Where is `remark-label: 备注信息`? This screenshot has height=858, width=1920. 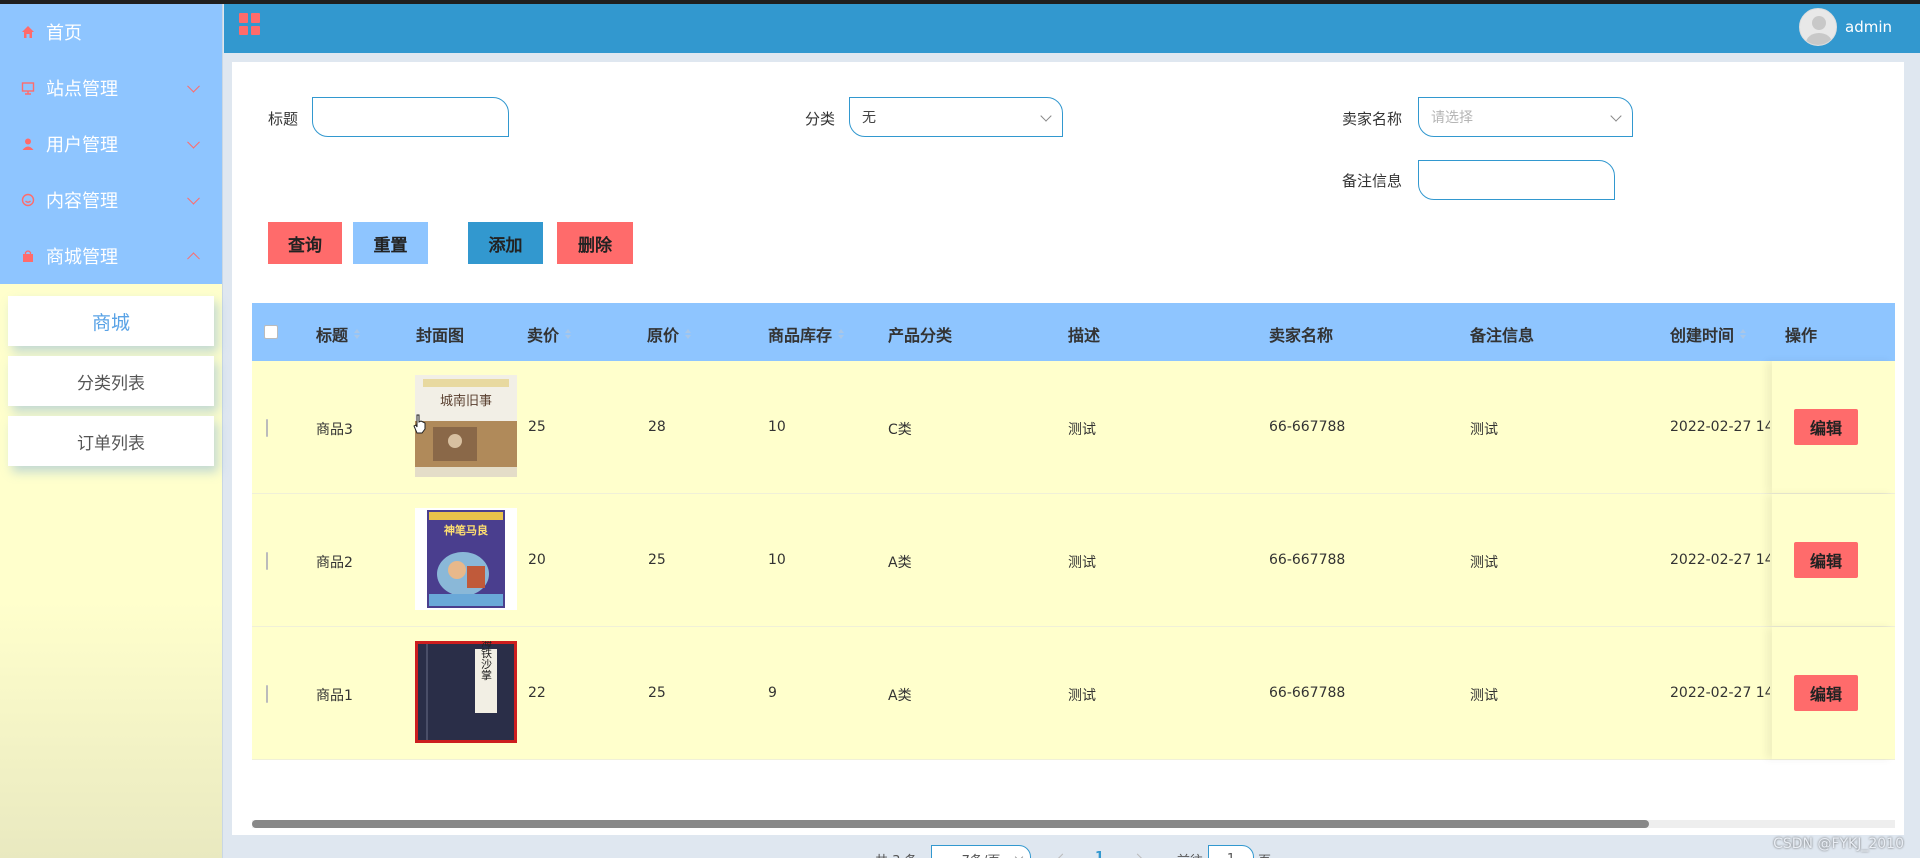
remark-label: 备注信息 is located at coordinates (1372, 181).